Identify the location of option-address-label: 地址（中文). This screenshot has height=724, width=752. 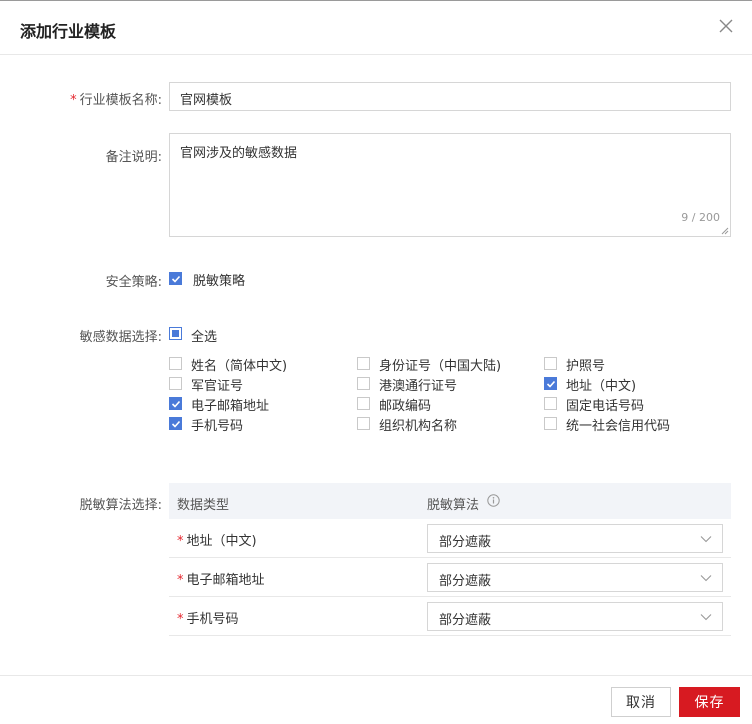
(601, 386).